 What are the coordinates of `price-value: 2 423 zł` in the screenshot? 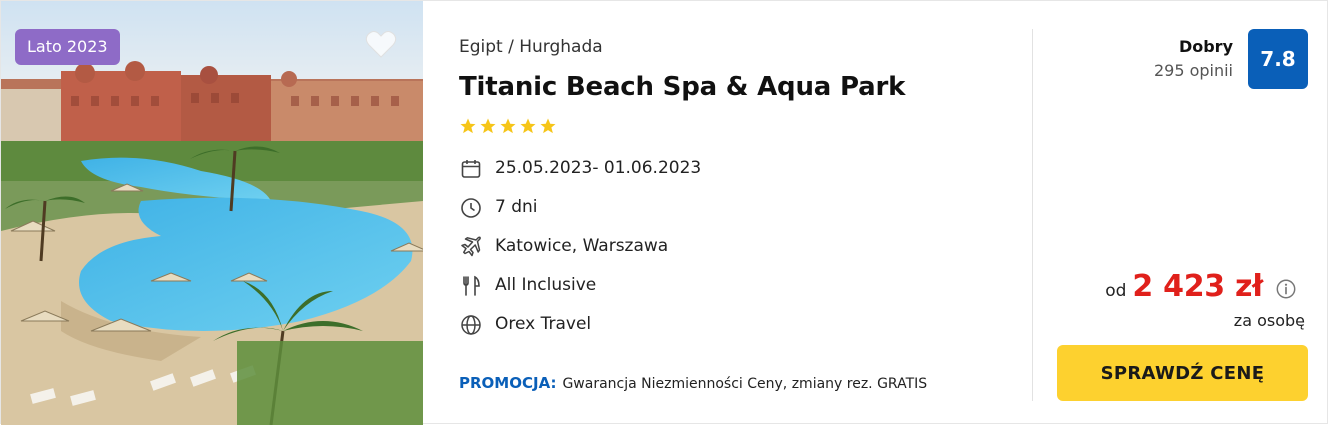 It's located at (1197, 286).